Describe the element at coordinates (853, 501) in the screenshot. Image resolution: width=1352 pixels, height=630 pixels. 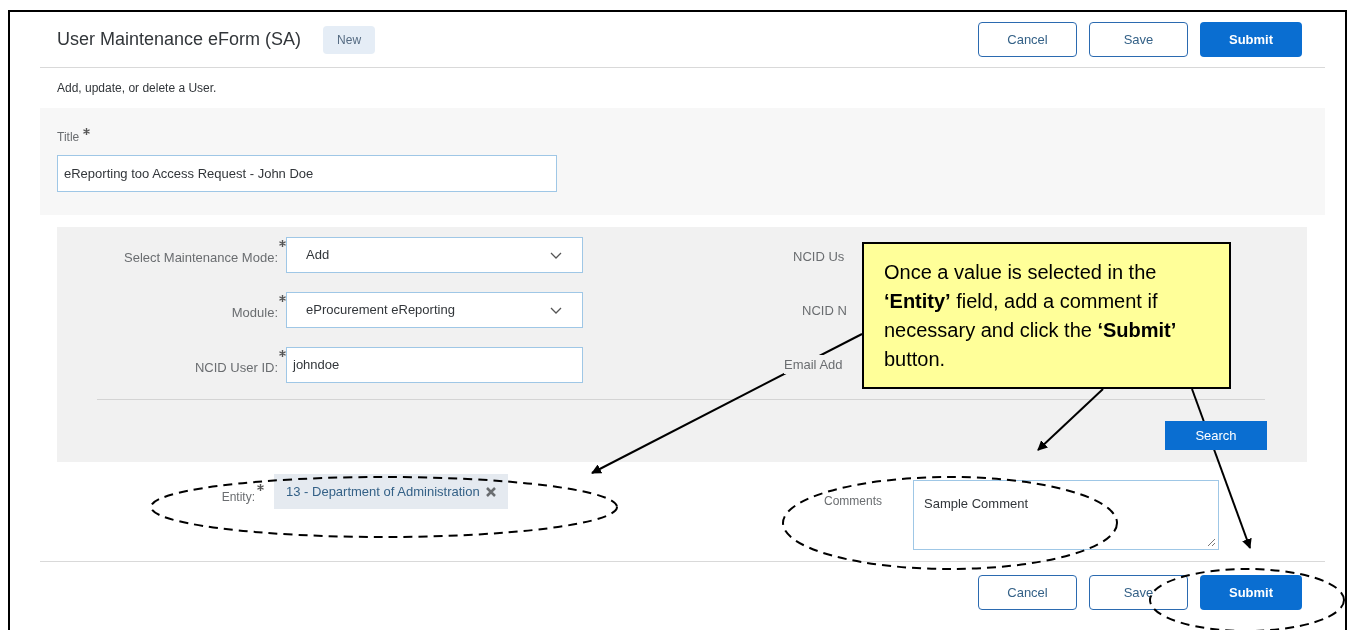
I see `field-label: Comments` at that location.